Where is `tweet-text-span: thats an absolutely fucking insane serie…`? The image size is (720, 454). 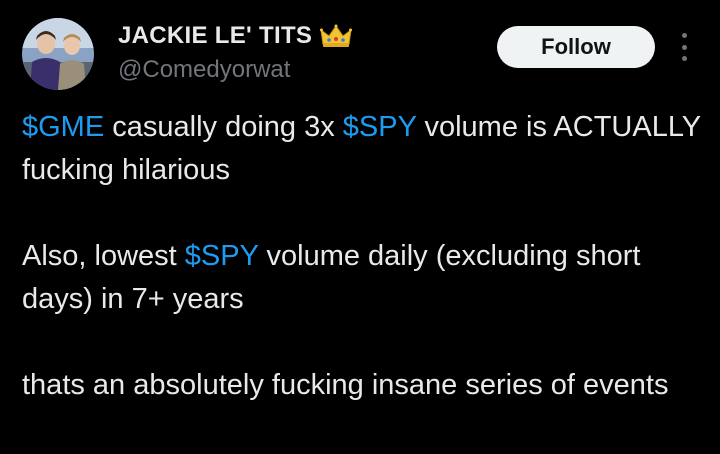
tweet-text-span: thats an absolutely fucking insane serie… is located at coordinates (345, 385).